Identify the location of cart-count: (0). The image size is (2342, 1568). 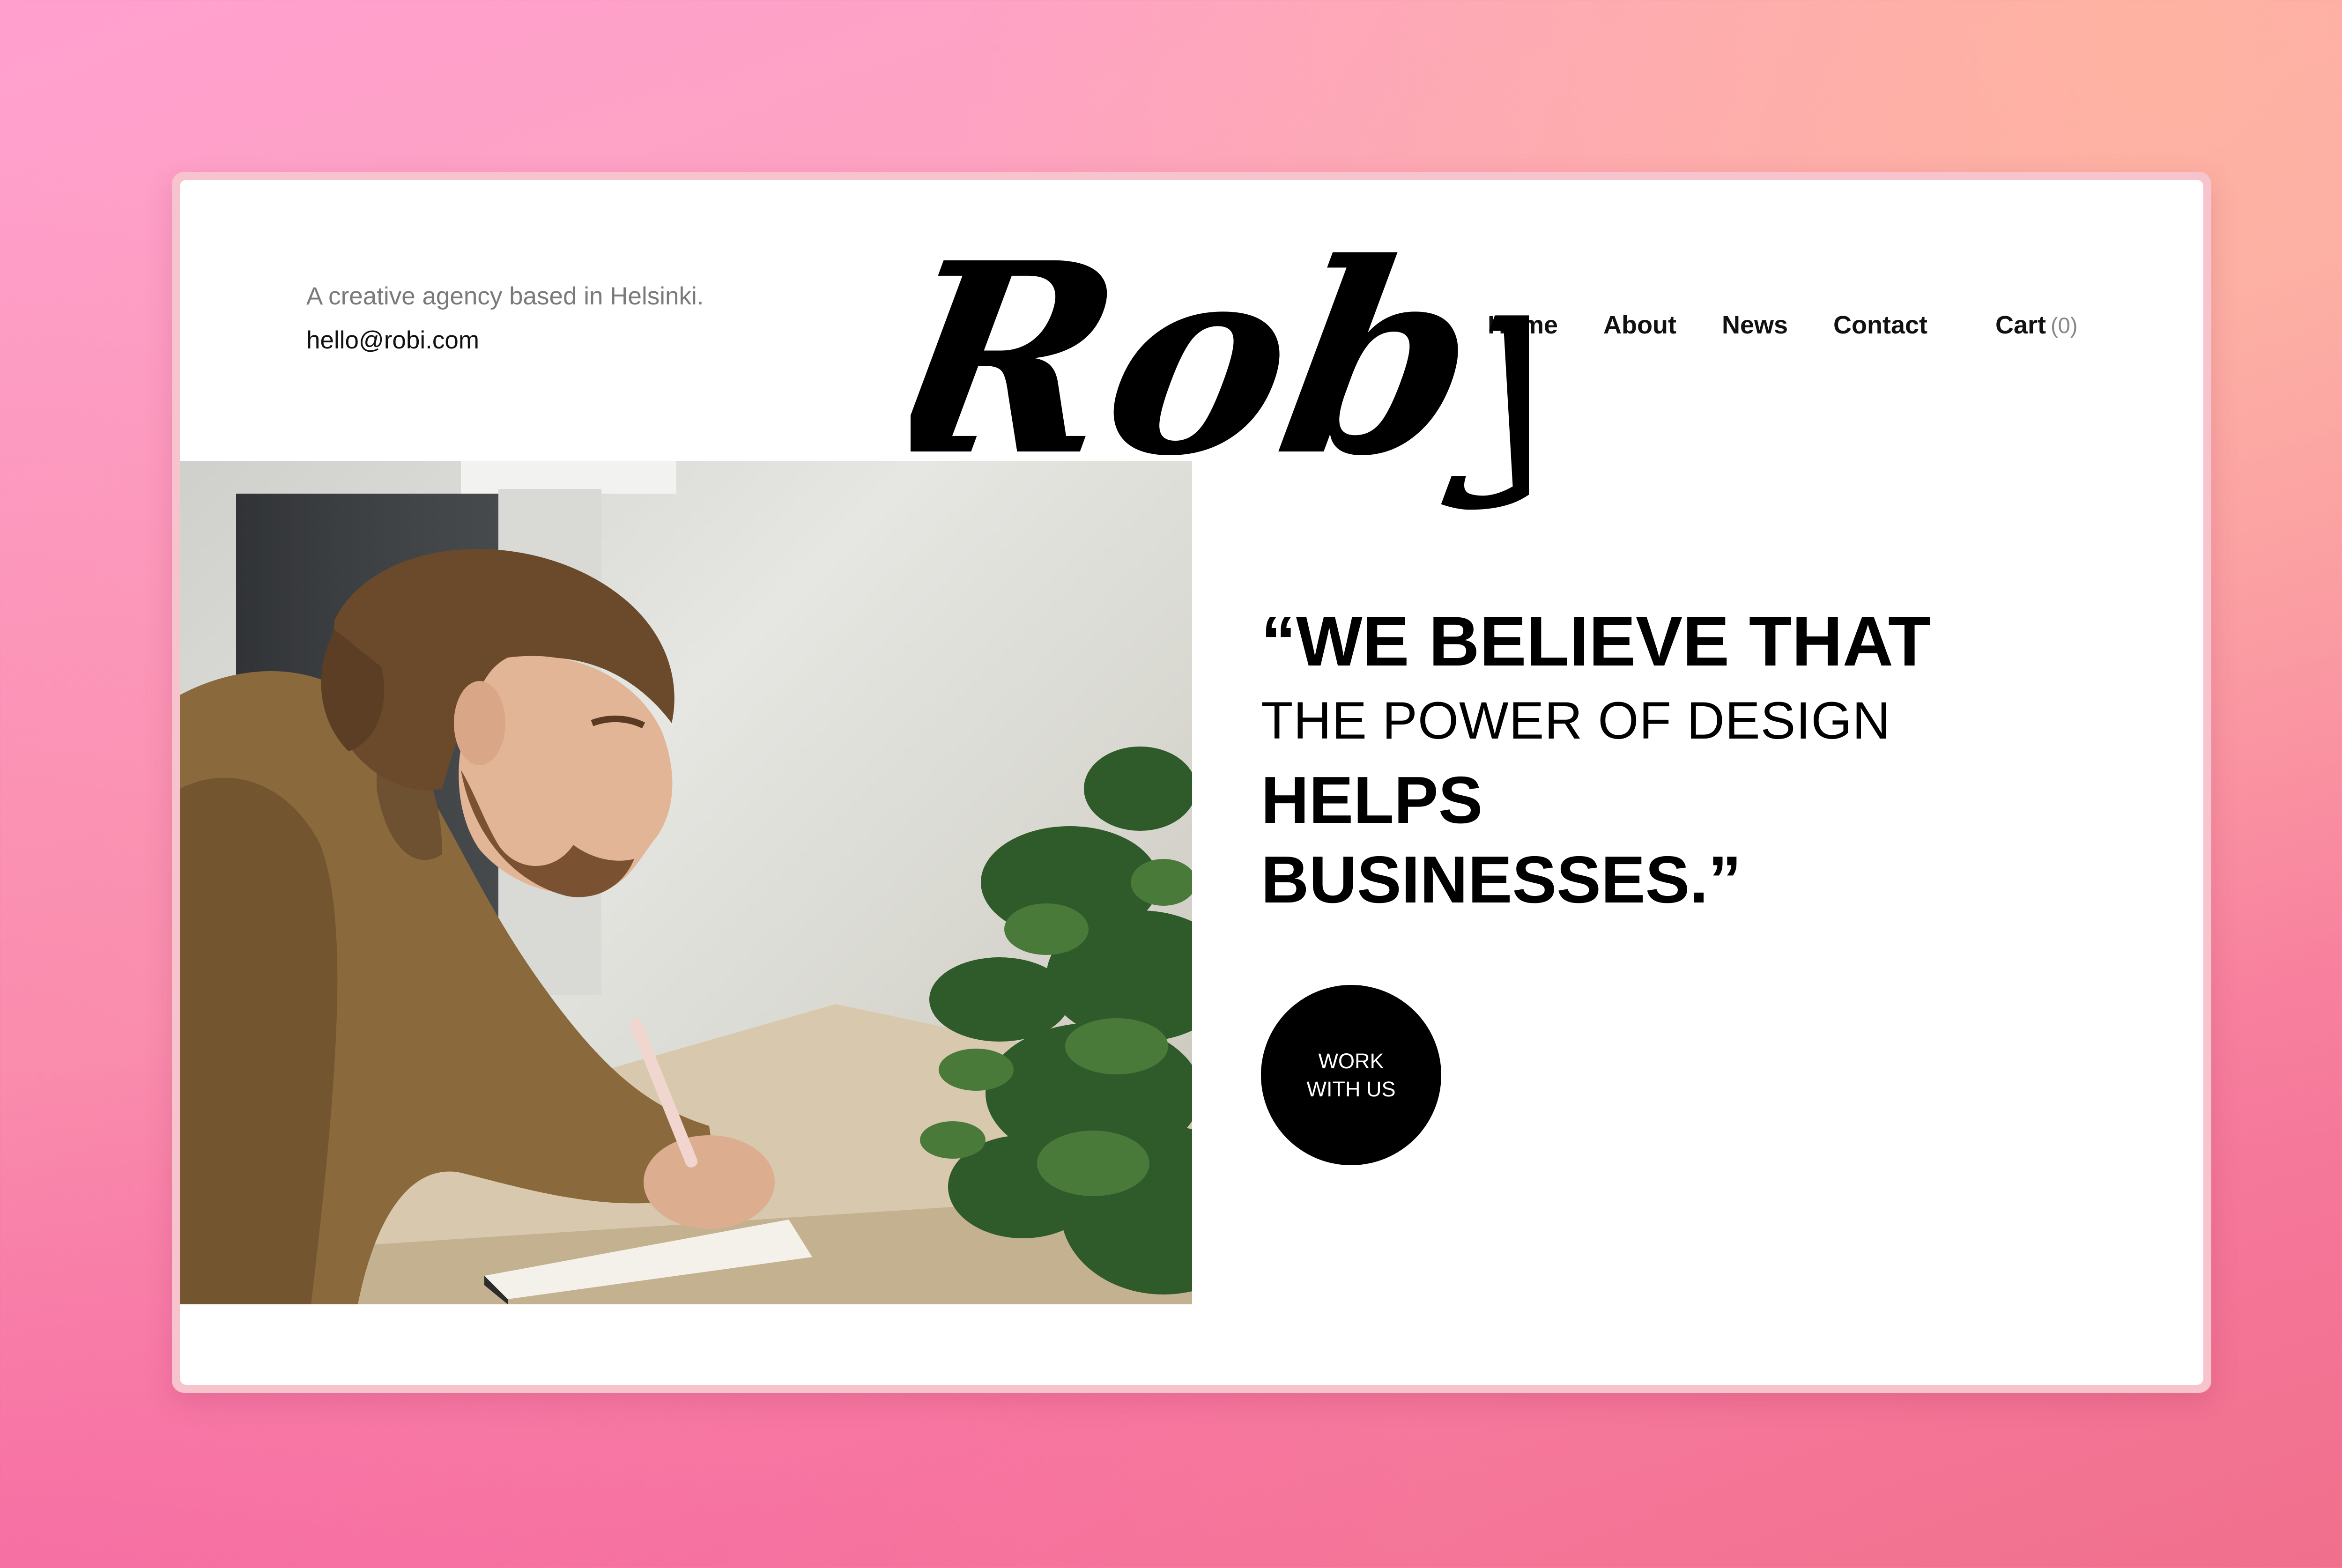
(2064, 325).